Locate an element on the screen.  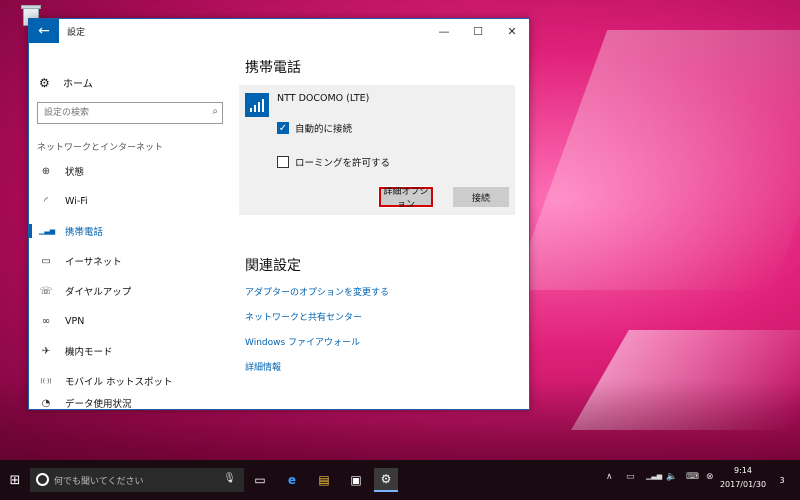
close-circle-icon: ⊗ is located at coordinates (710, 477).